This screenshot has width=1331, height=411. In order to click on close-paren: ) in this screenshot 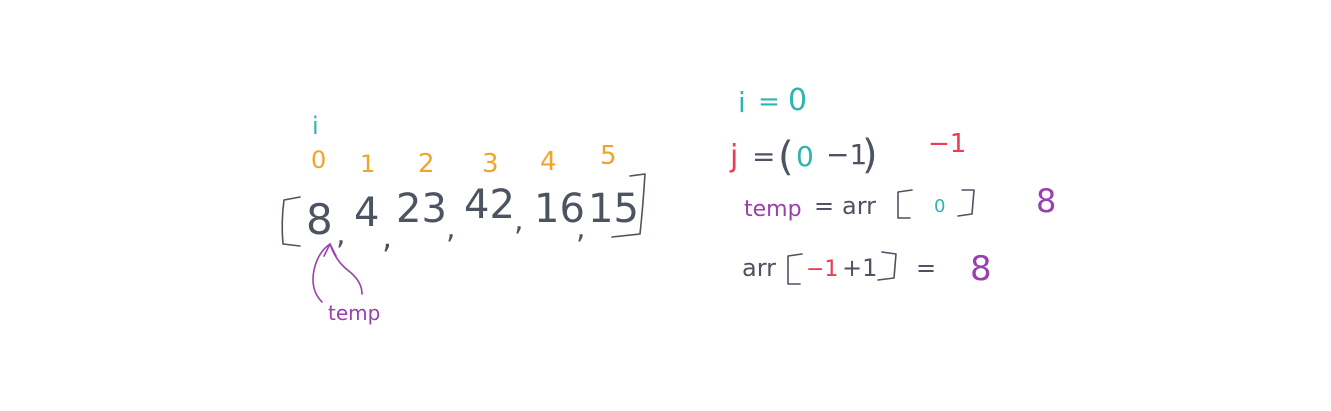, I will do `click(870, 155)`.